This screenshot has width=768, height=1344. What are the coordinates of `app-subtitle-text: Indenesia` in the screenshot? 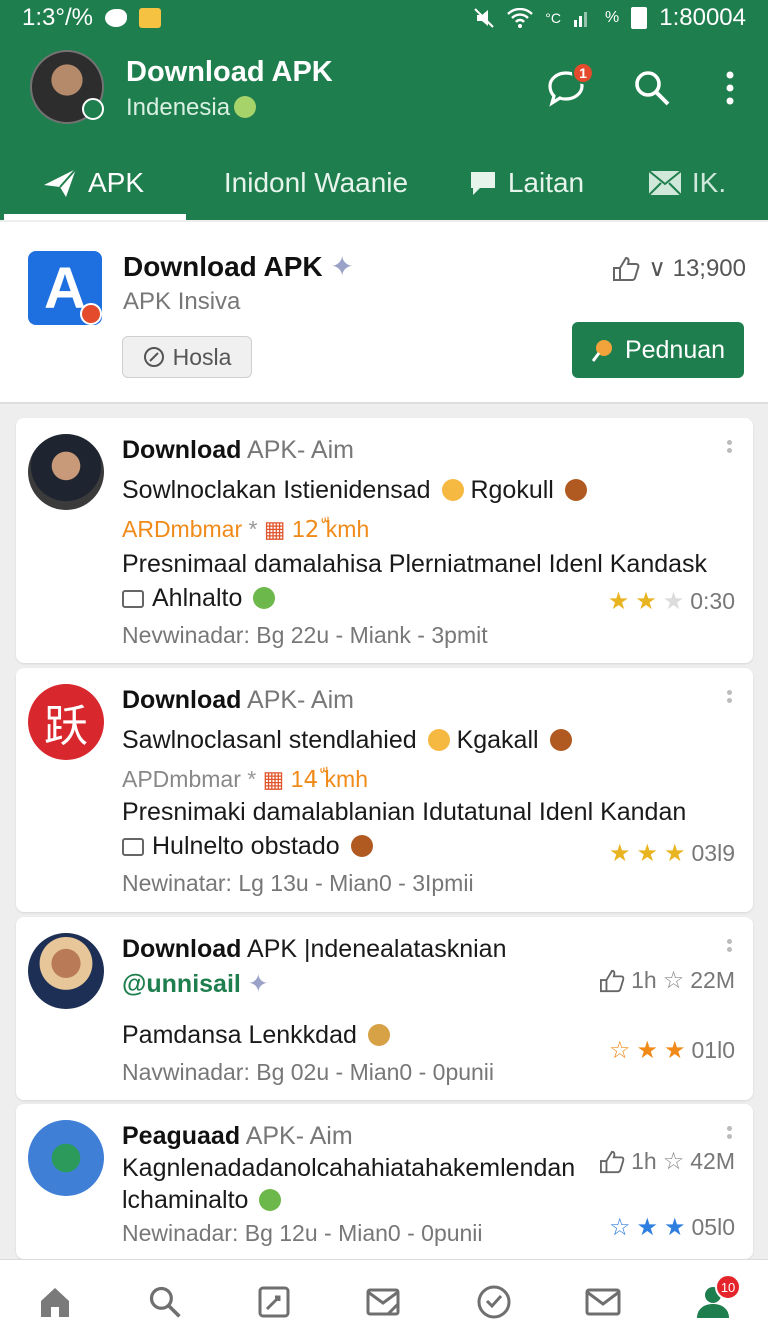 It's located at (178, 107).